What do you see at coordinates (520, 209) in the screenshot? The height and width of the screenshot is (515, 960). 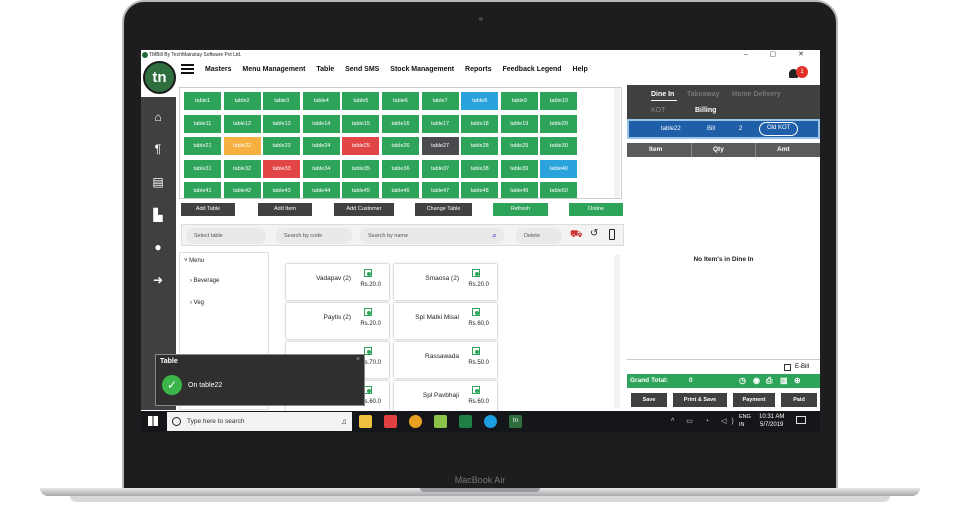 I see `refresh-button: Refresh` at bounding box center [520, 209].